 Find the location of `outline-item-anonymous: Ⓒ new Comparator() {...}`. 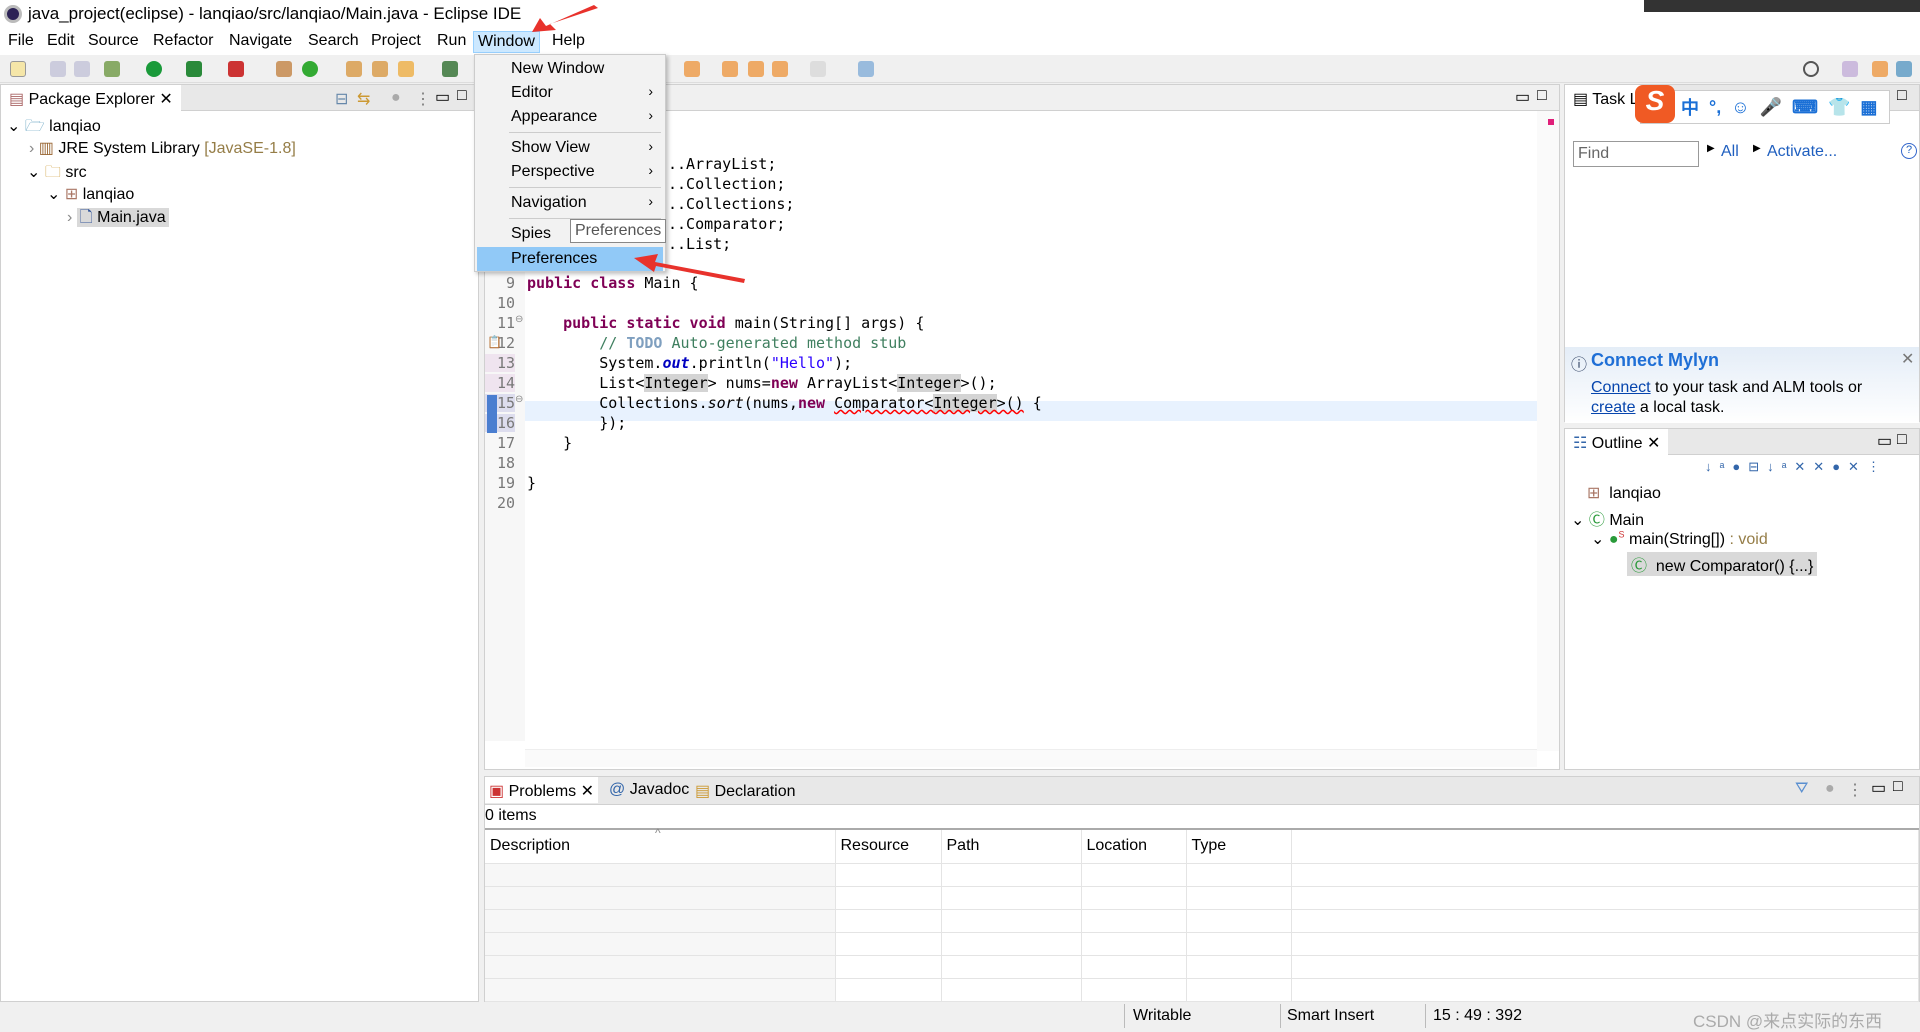

outline-item-anonymous: Ⓒ new Comparator() {...} is located at coordinates (1722, 564).